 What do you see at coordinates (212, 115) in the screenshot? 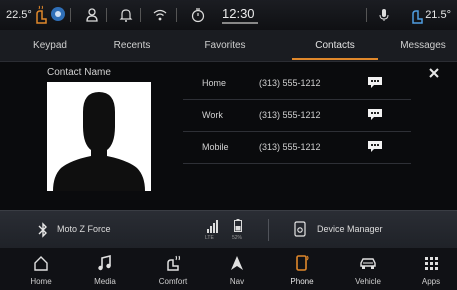
I see `number-type: Work` at bounding box center [212, 115].